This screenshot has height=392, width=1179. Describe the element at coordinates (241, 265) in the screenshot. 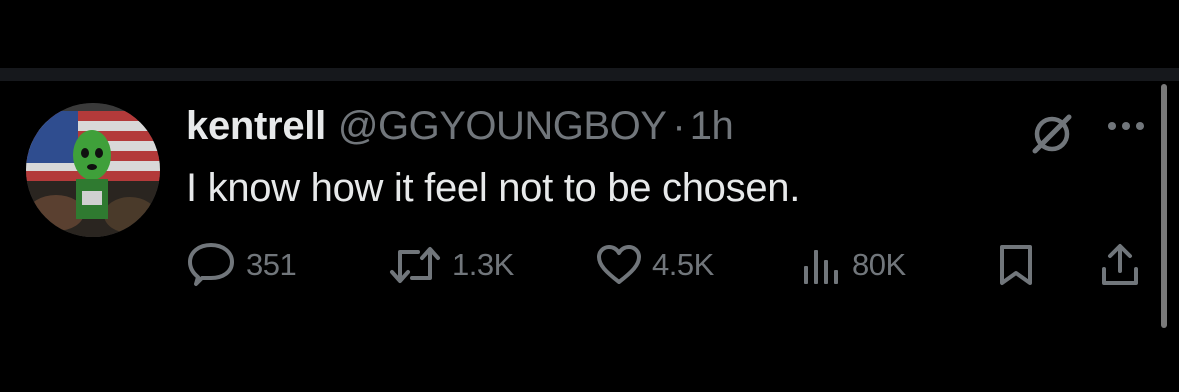

I see `reply-button: 351` at that location.